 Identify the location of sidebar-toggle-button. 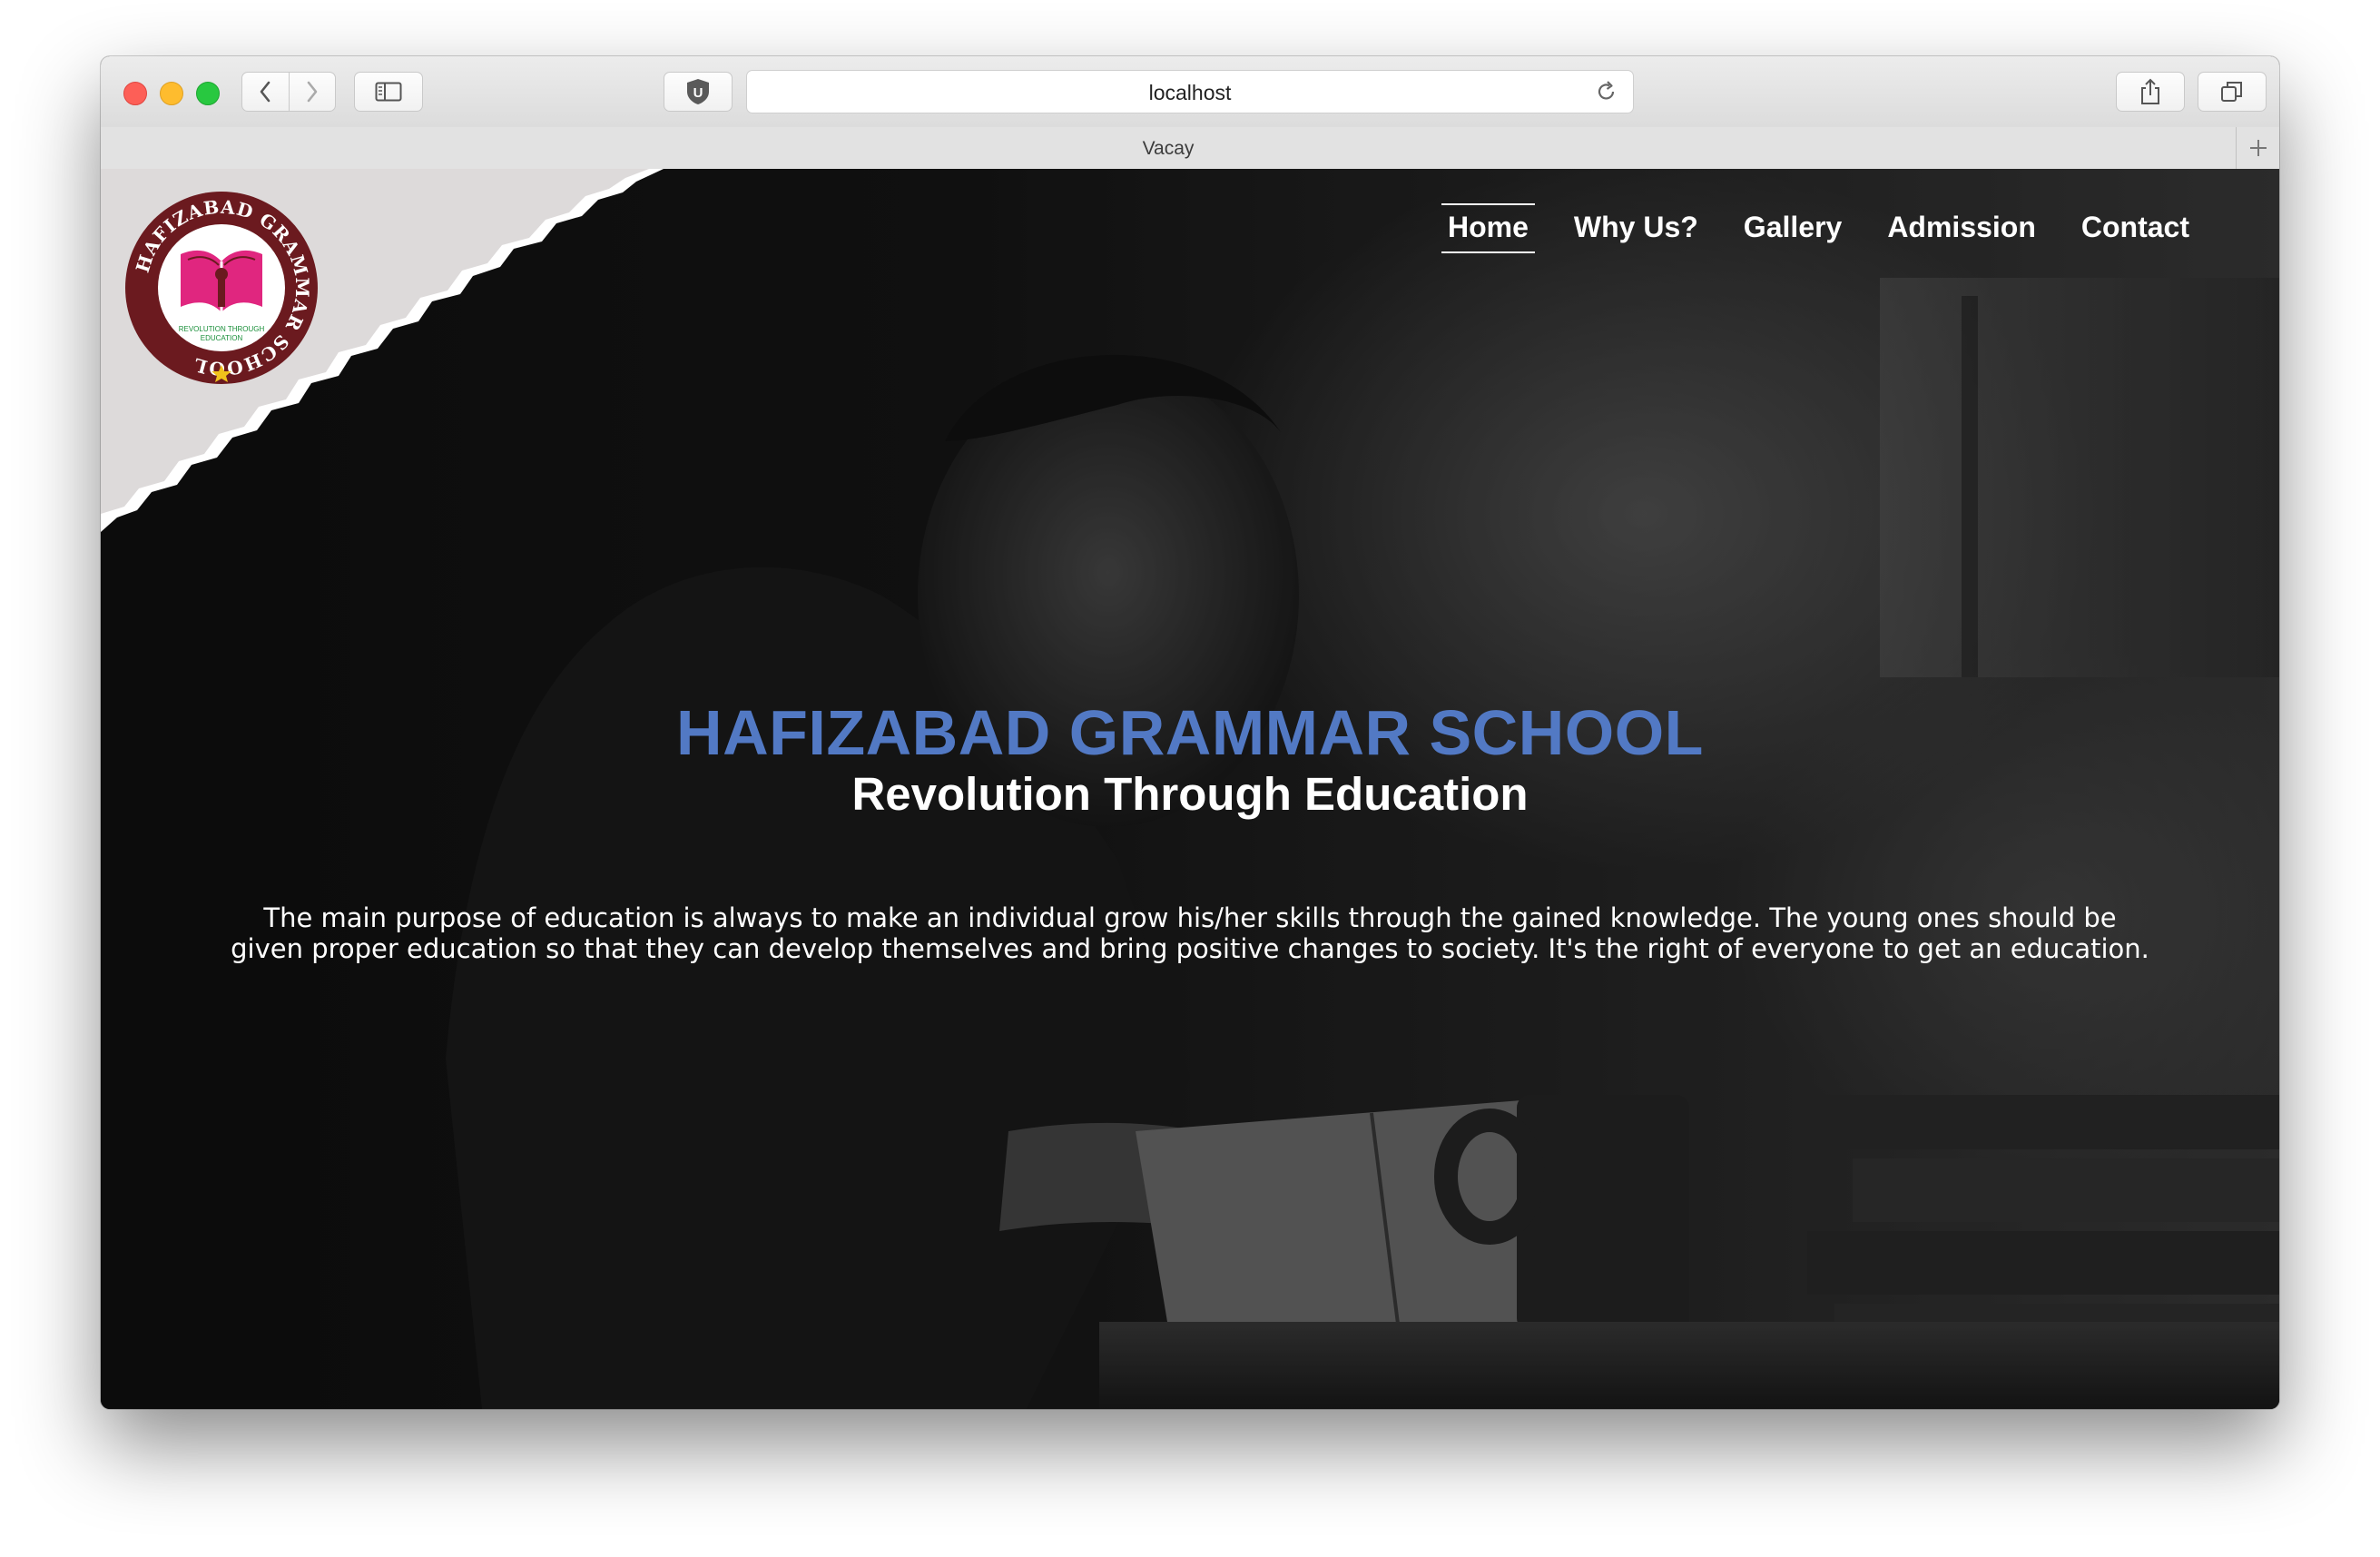
(389, 92).